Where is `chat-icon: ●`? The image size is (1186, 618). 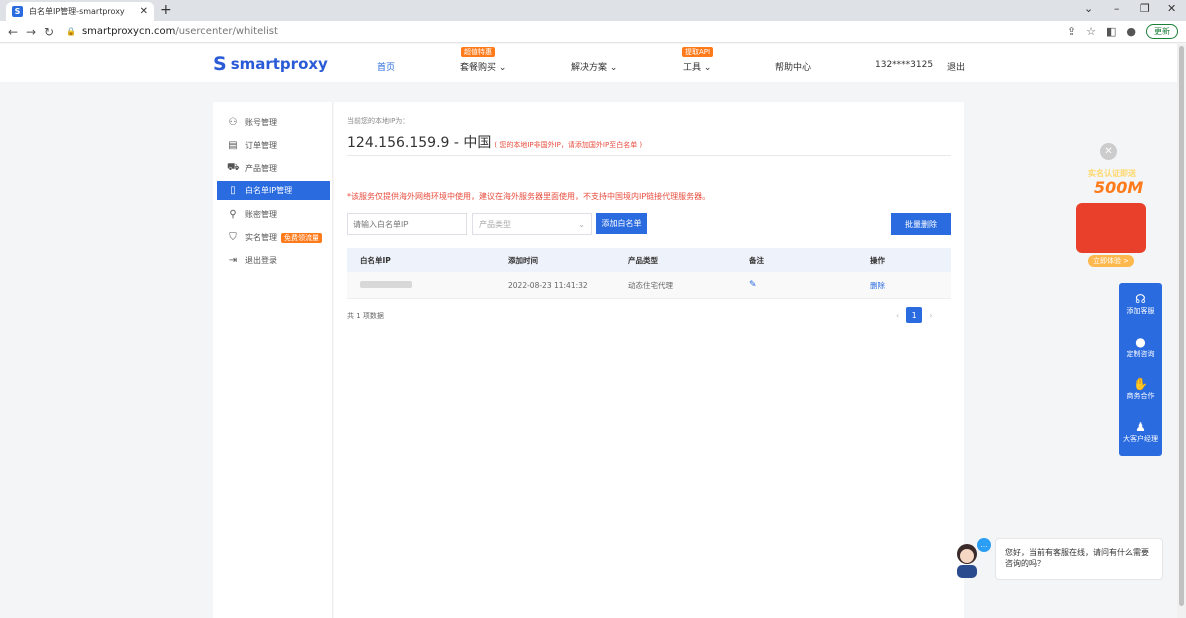
chat-icon: ● is located at coordinates (1140, 342).